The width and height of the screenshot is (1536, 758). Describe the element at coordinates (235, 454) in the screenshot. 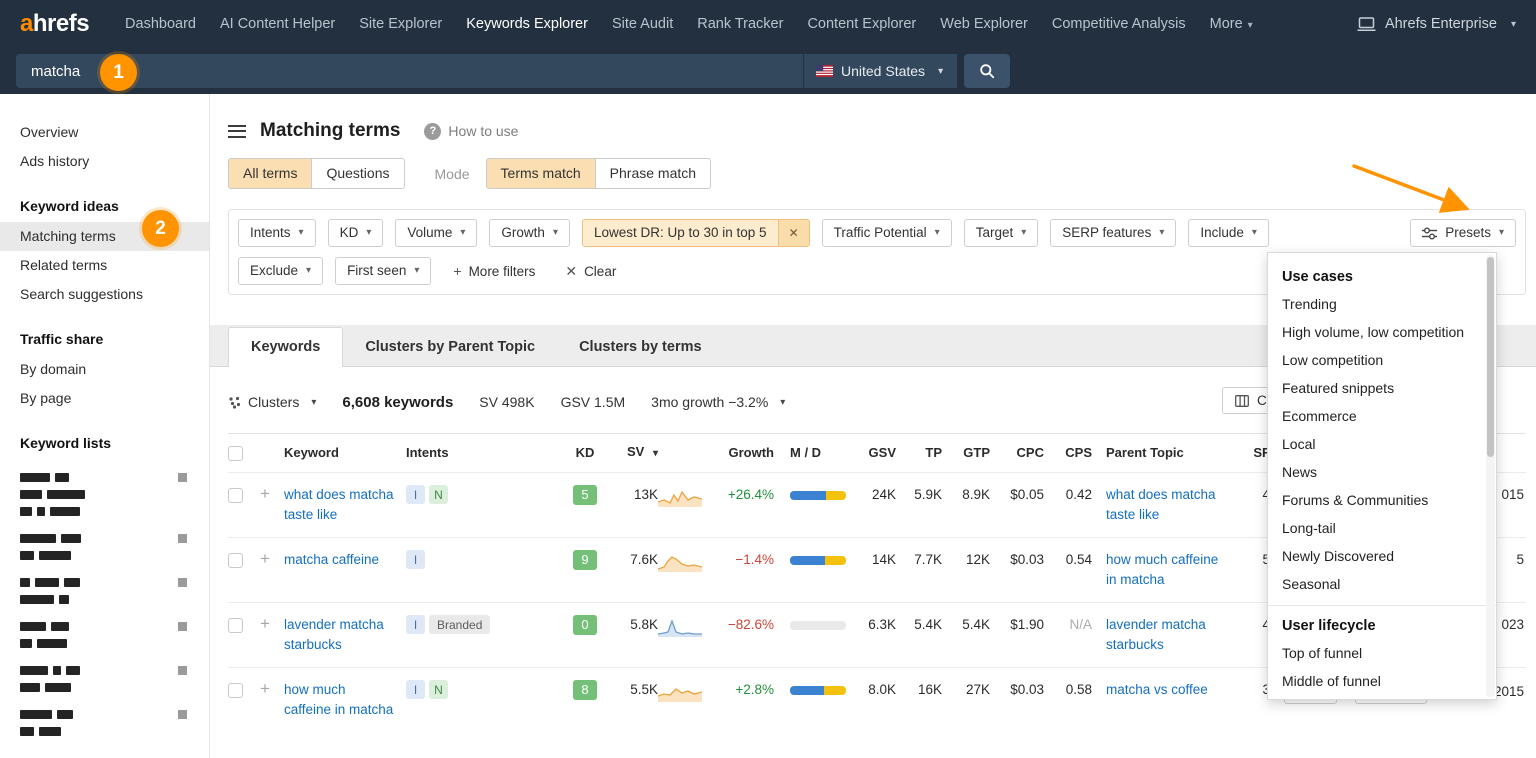

I see `select-all-checkbox` at that location.